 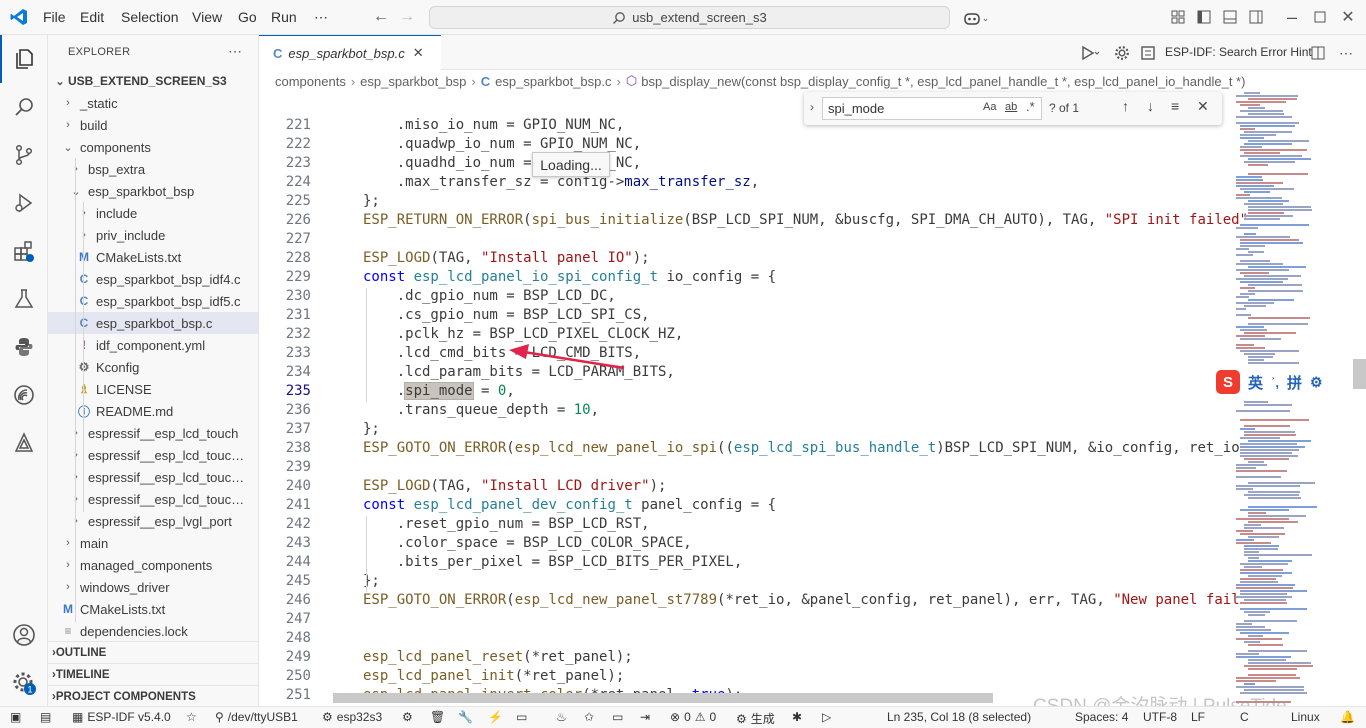 What do you see at coordinates (153, 103) in the screenshot?
I see `tree-folder: › _static` at bounding box center [153, 103].